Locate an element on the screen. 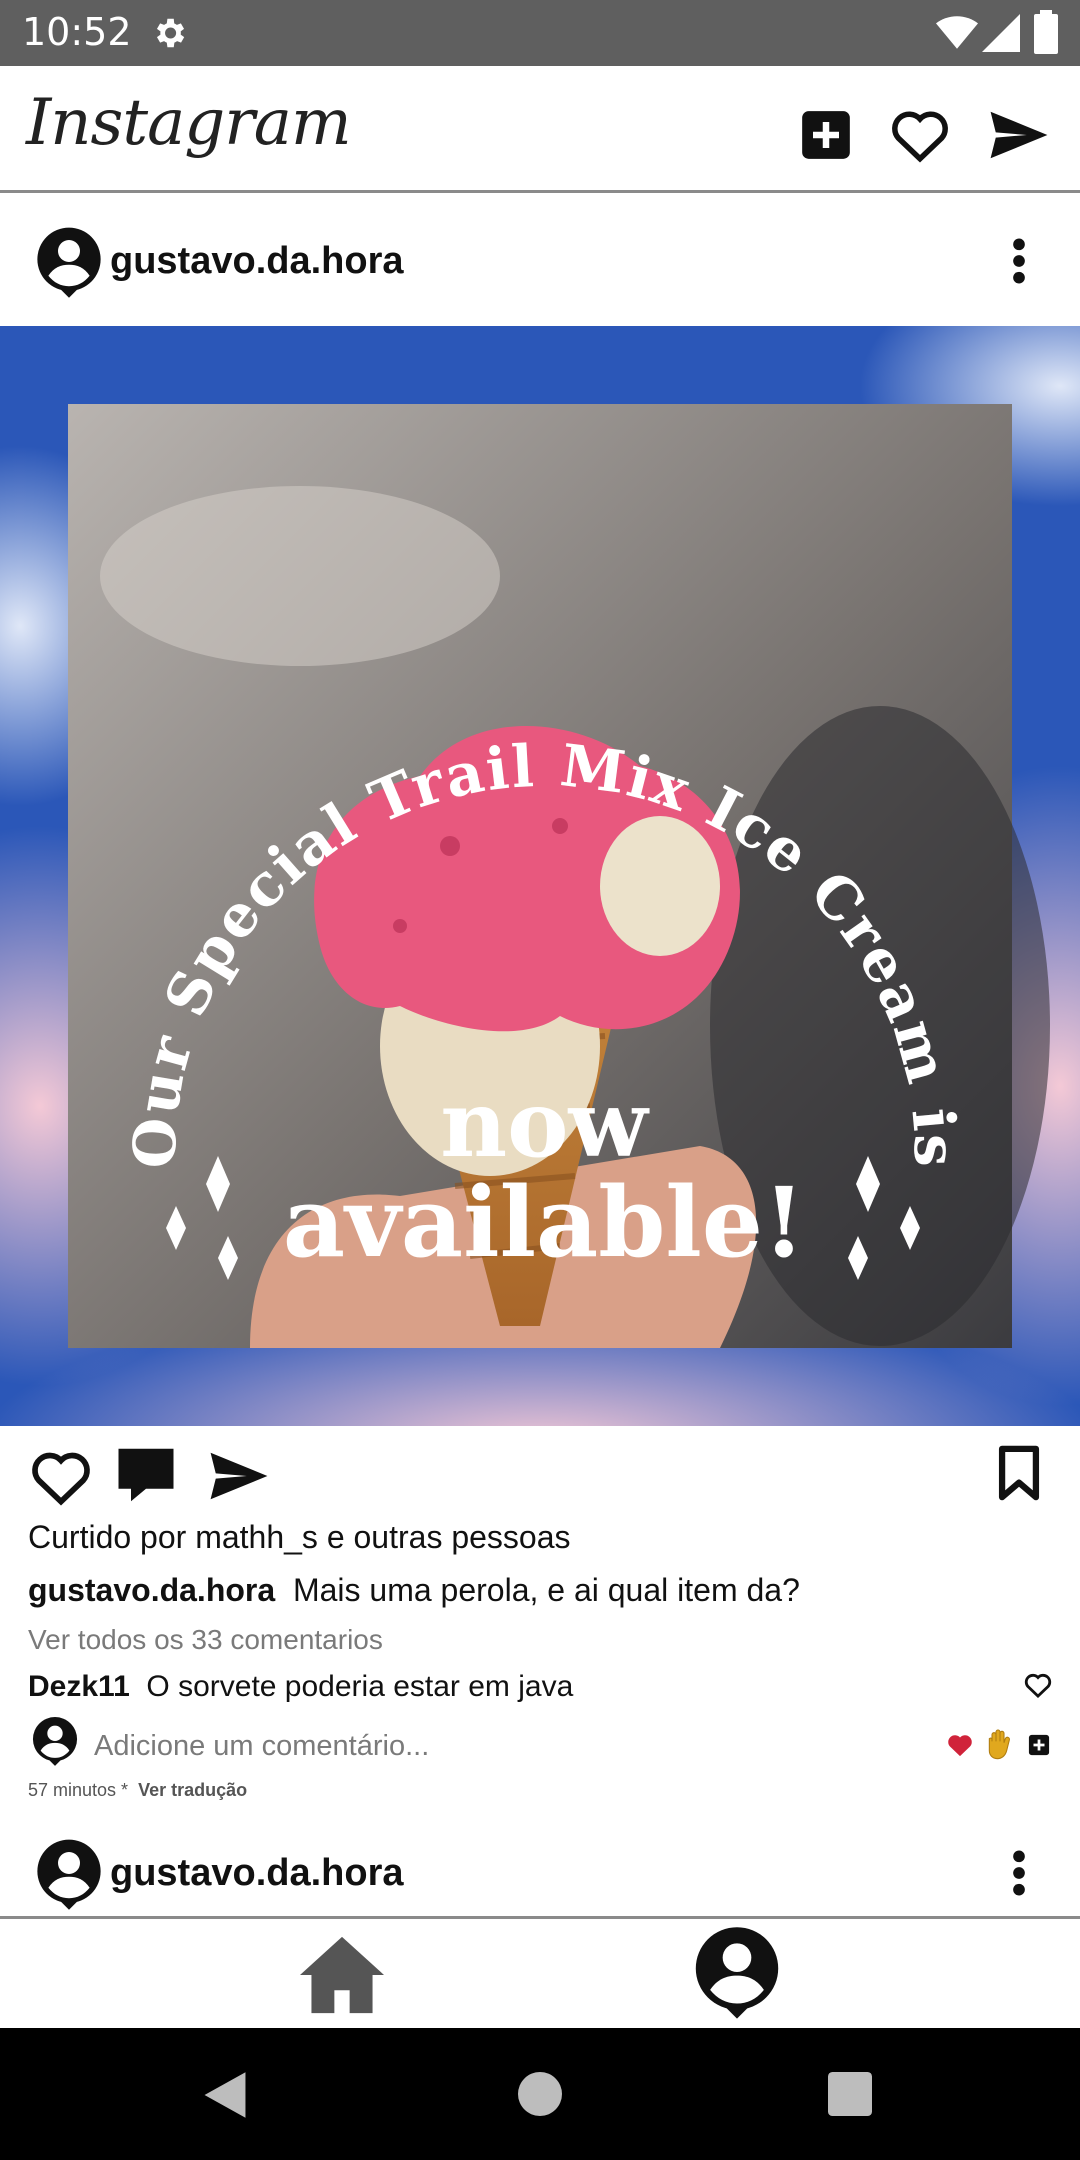 Image resolution: width=1080 pixels, height=2160 pixels. next-post-header: gustavo.da.hora is located at coordinates (540, 1862).